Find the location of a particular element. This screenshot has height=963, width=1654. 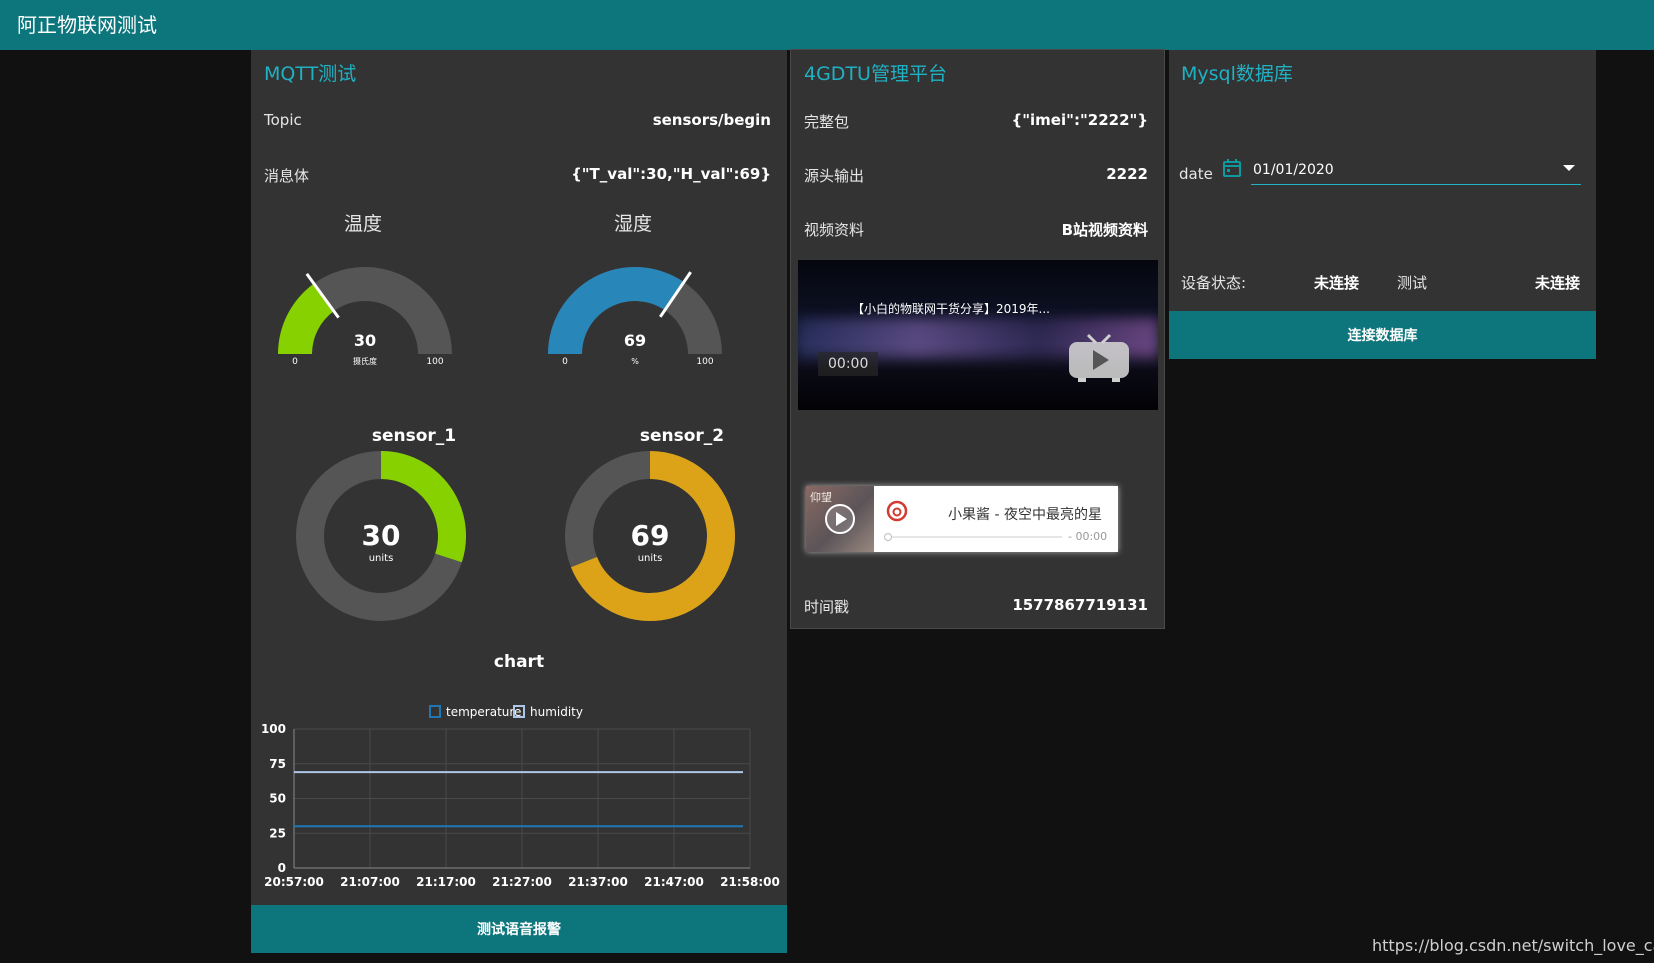

donut-value: 69 is located at coordinates (650, 535).